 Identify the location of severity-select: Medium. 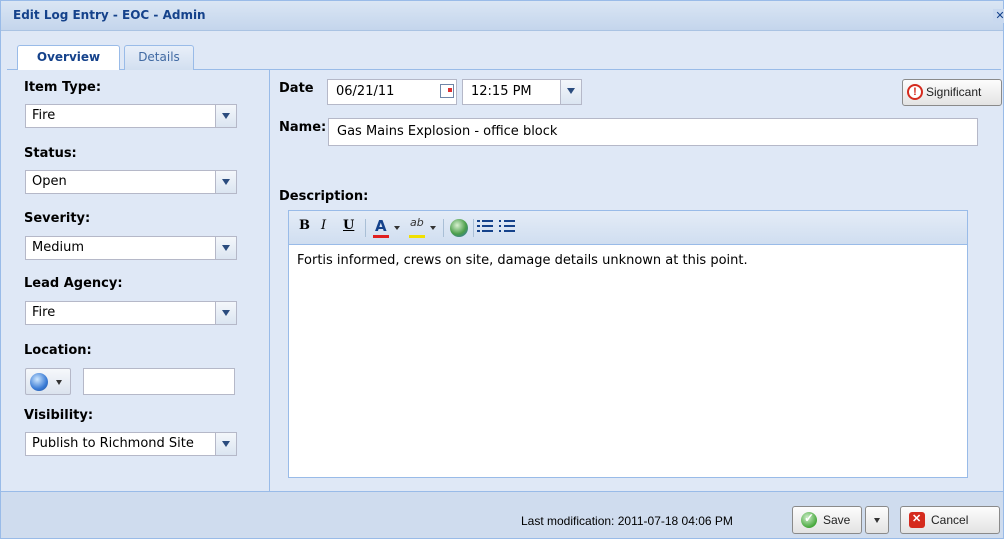
(131, 248).